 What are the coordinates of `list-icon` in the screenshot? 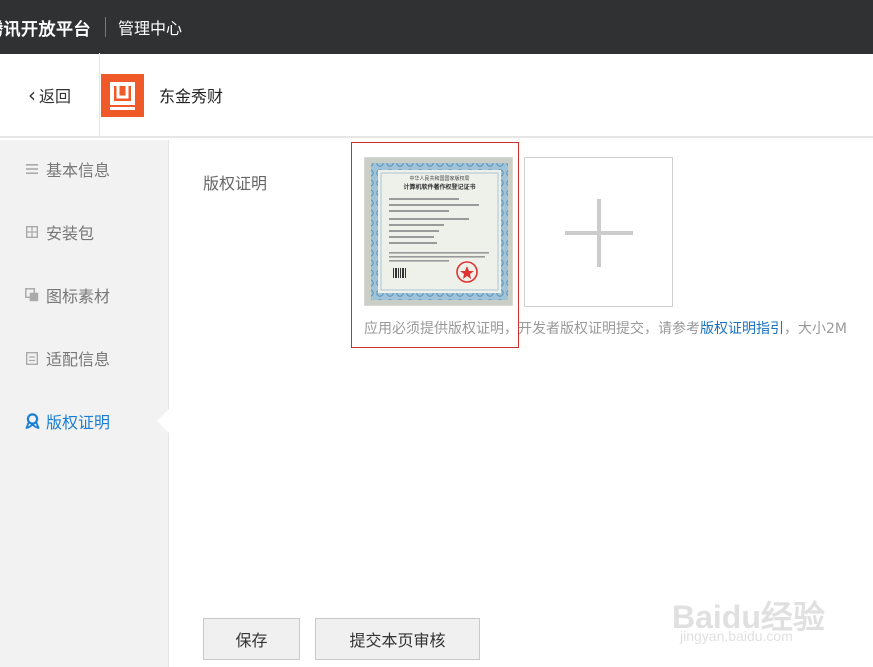 It's located at (32, 169).